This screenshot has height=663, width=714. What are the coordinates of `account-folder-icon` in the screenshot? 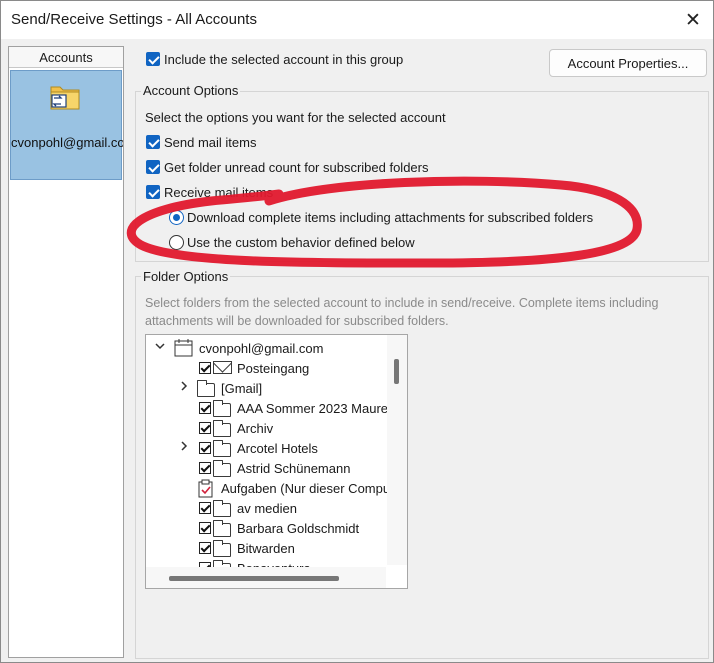 It's located at (65, 96).